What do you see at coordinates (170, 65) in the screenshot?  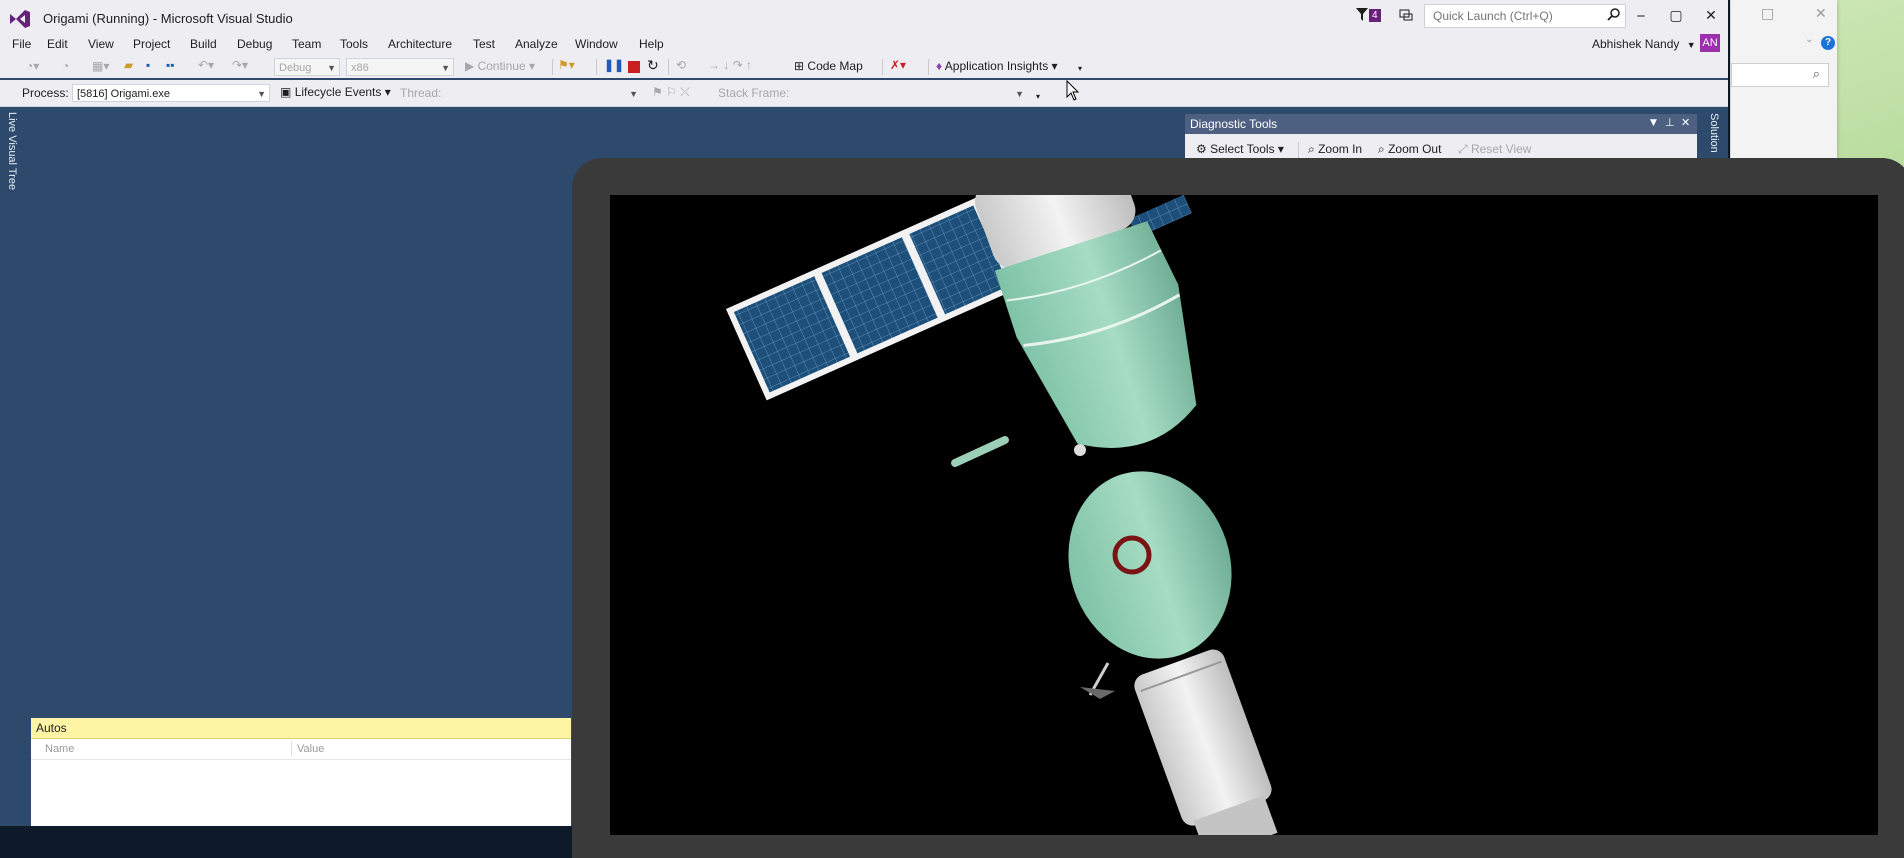 I see `save-all-icon: ▪▪` at bounding box center [170, 65].